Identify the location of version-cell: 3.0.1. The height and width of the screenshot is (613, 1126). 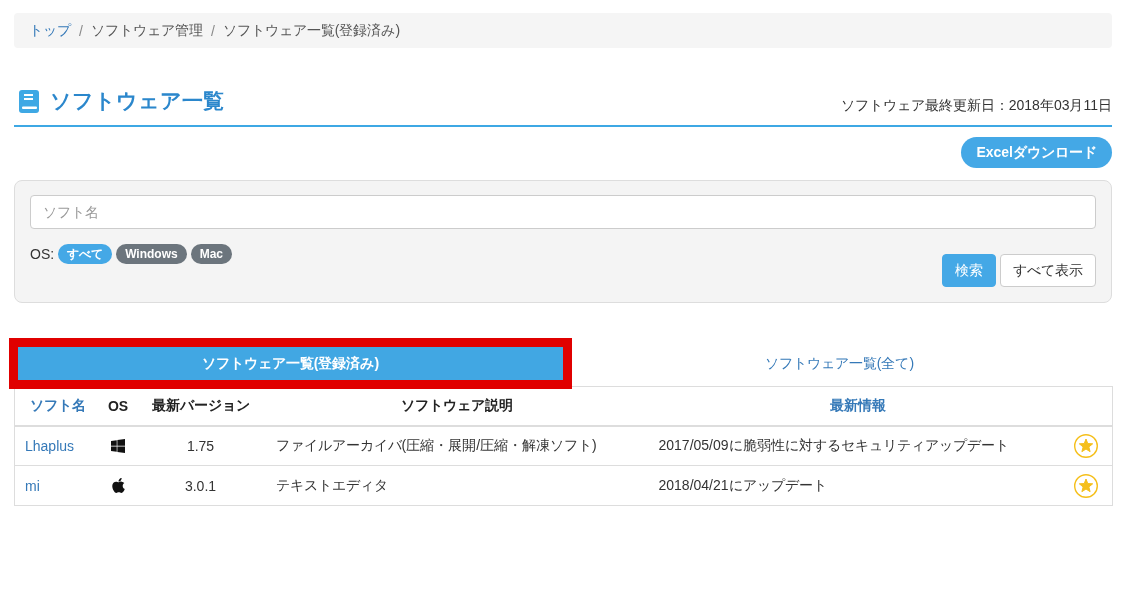
(200, 485).